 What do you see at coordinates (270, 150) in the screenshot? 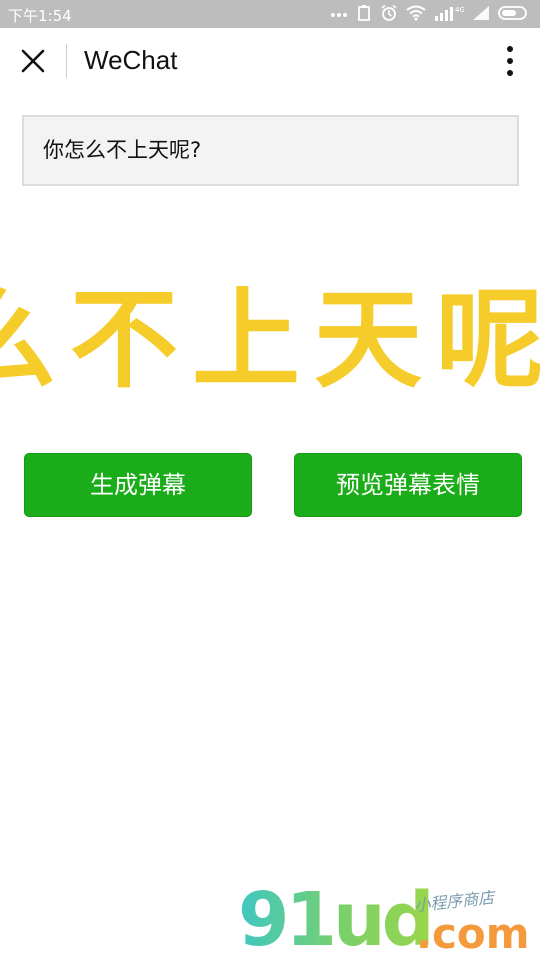
I see `danmaku-text-input: 你怎么不上天呢?` at bounding box center [270, 150].